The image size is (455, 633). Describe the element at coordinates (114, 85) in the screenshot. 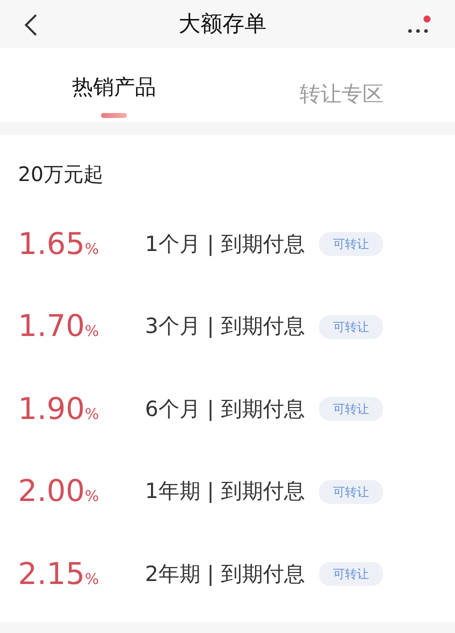

I see `tab: 热销产品` at that location.